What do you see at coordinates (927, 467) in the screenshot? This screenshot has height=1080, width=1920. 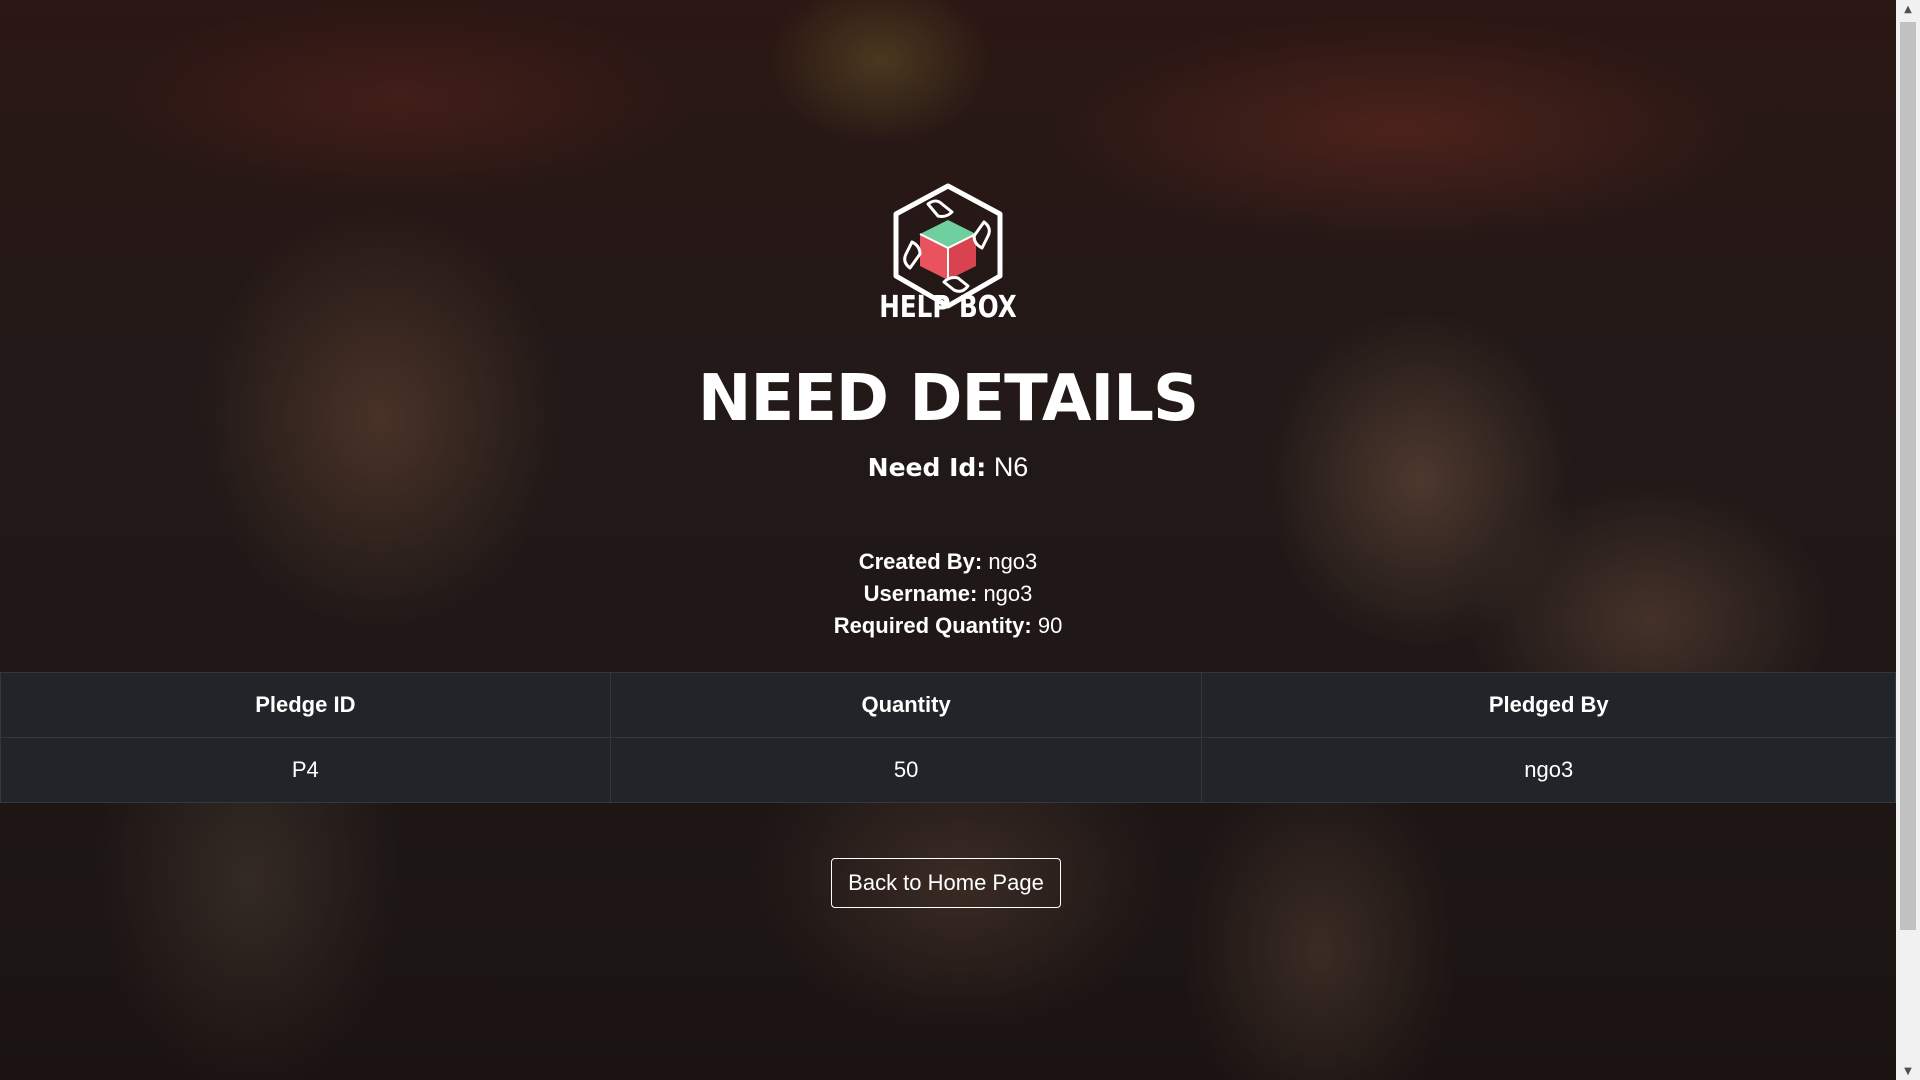 I see `need-id-label: Need Id:` at bounding box center [927, 467].